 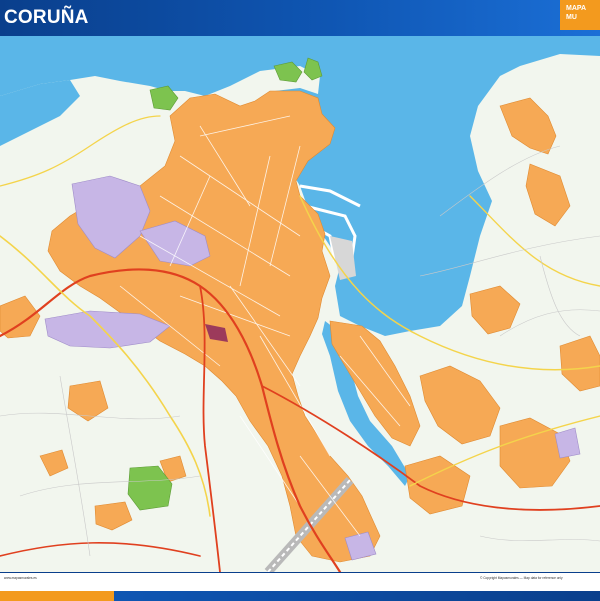 What do you see at coordinates (20, 578) in the screenshot?
I see `footer-left-note: www.mapasmurales.es` at bounding box center [20, 578].